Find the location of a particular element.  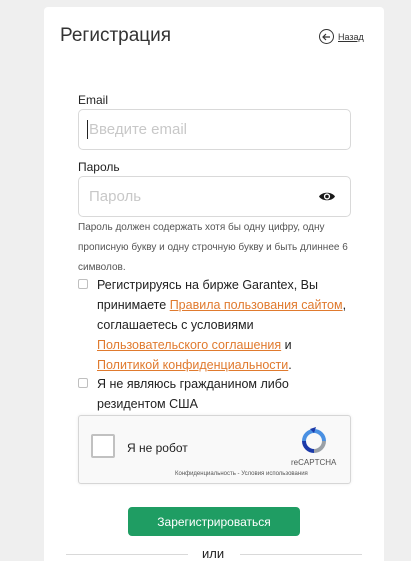

recaptcha-logo-icon is located at coordinates (314, 443).